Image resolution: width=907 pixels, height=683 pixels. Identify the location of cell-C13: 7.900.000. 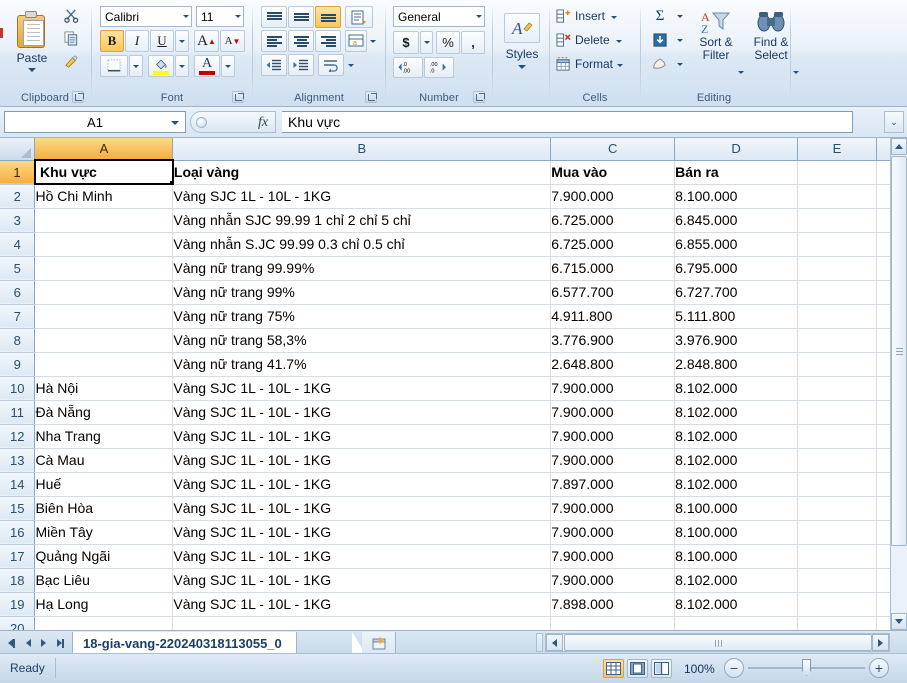
(613, 460).